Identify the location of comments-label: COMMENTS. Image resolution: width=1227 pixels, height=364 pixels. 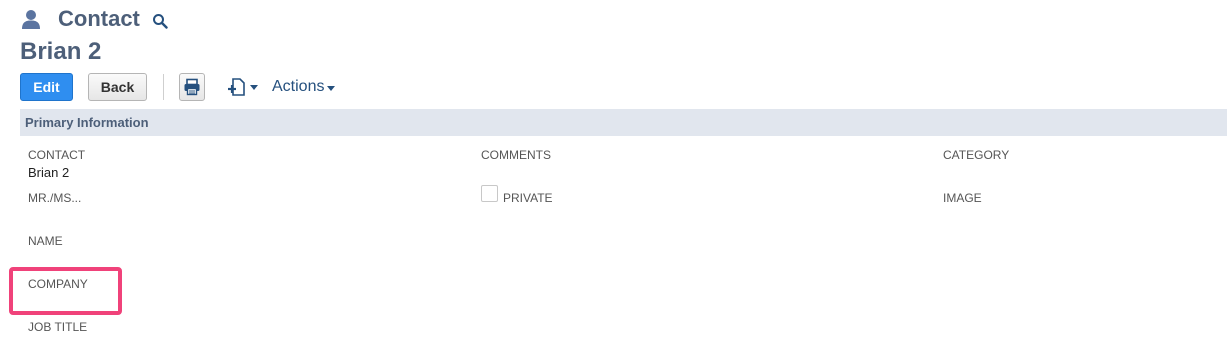
(516, 155).